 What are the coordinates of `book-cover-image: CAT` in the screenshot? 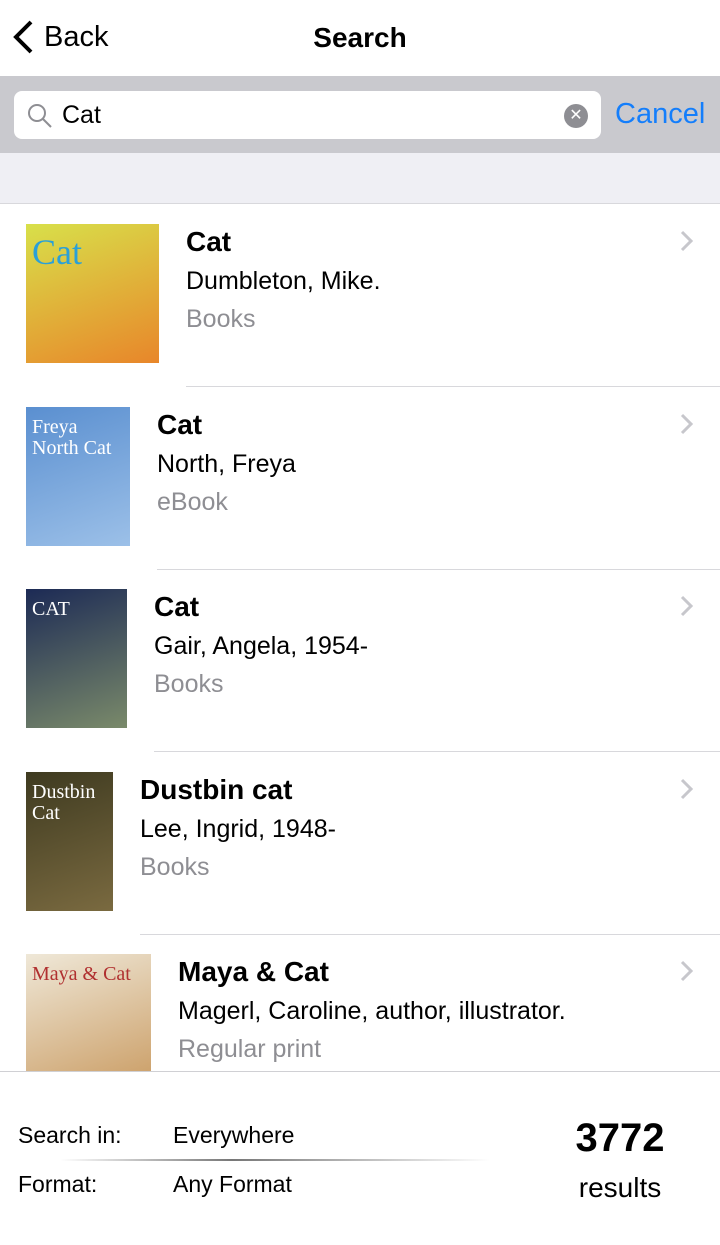 It's located at (76, 658).